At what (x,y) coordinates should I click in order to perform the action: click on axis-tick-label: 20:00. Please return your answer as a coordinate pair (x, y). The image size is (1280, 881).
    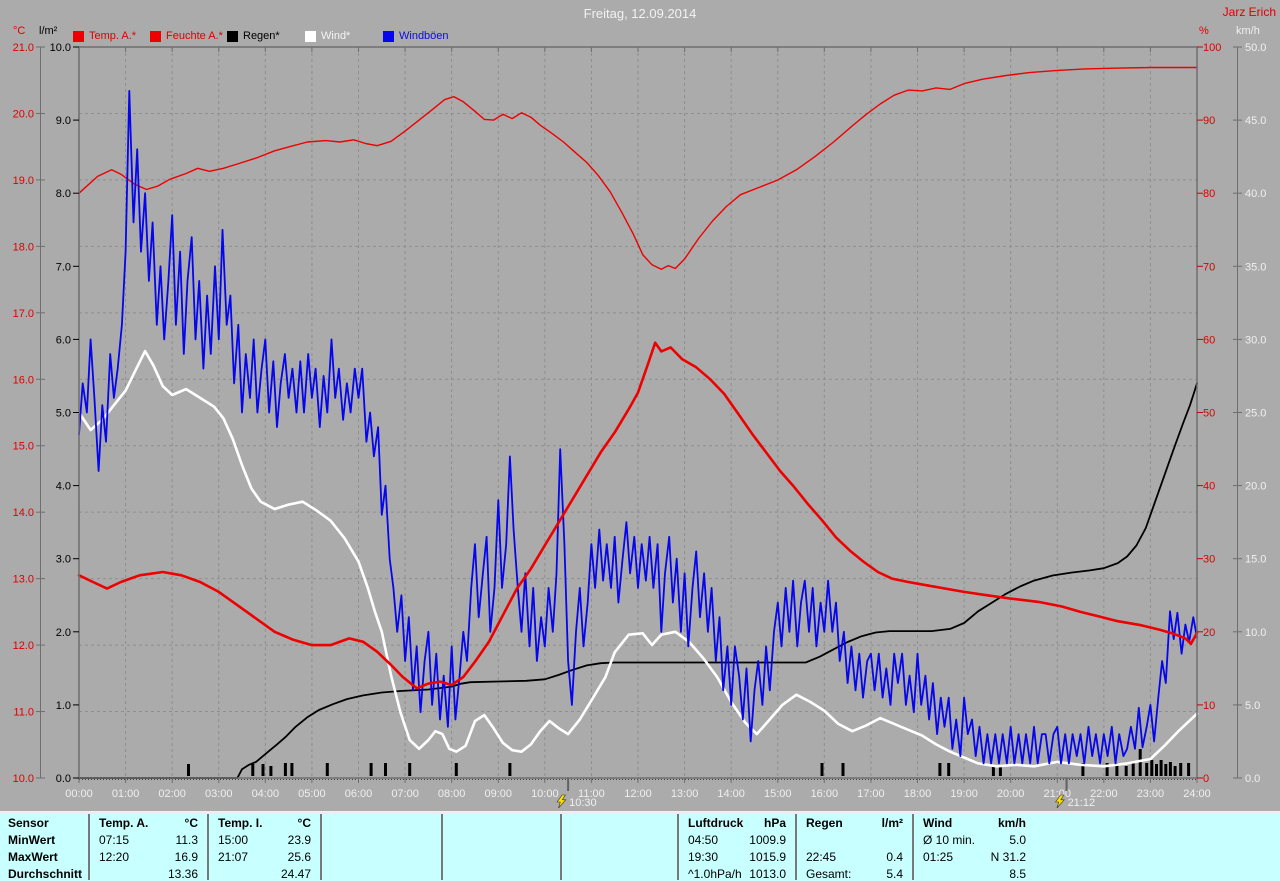
    Looking at the image, I should click on (1011, 794).